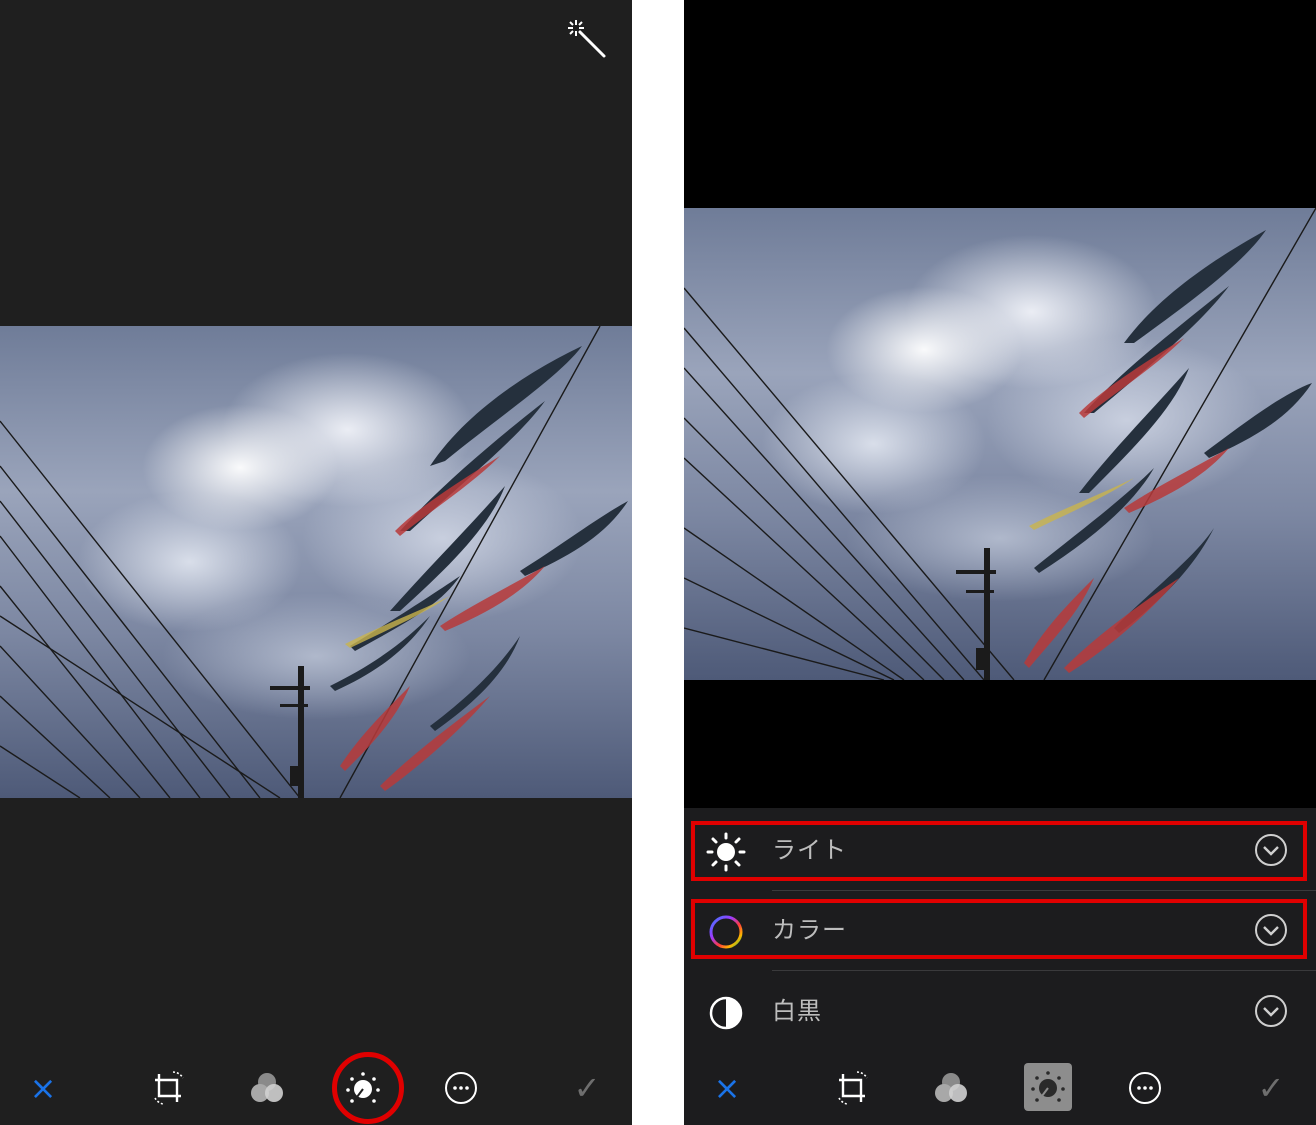 The width and height of the screenshot is (1316, 1125). I want to click on highlight-box-color, so click(999, 929).